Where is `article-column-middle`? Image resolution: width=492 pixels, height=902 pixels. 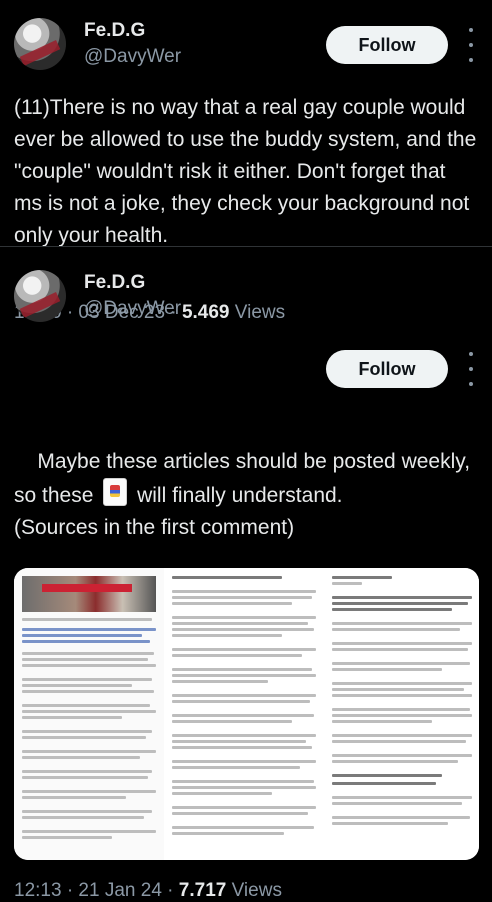 article-column-middle is located at coordinates (244, 714).